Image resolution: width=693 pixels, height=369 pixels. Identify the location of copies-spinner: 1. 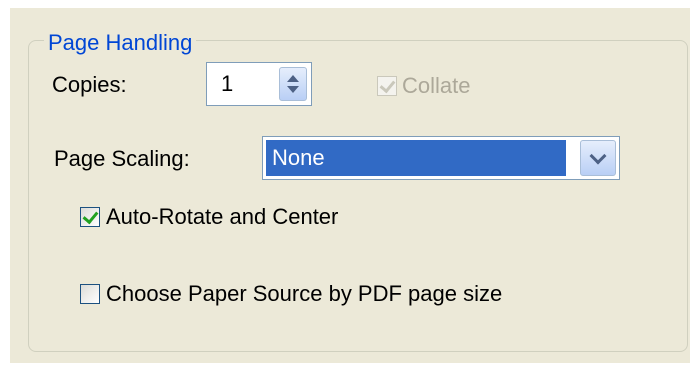
(259, 84).